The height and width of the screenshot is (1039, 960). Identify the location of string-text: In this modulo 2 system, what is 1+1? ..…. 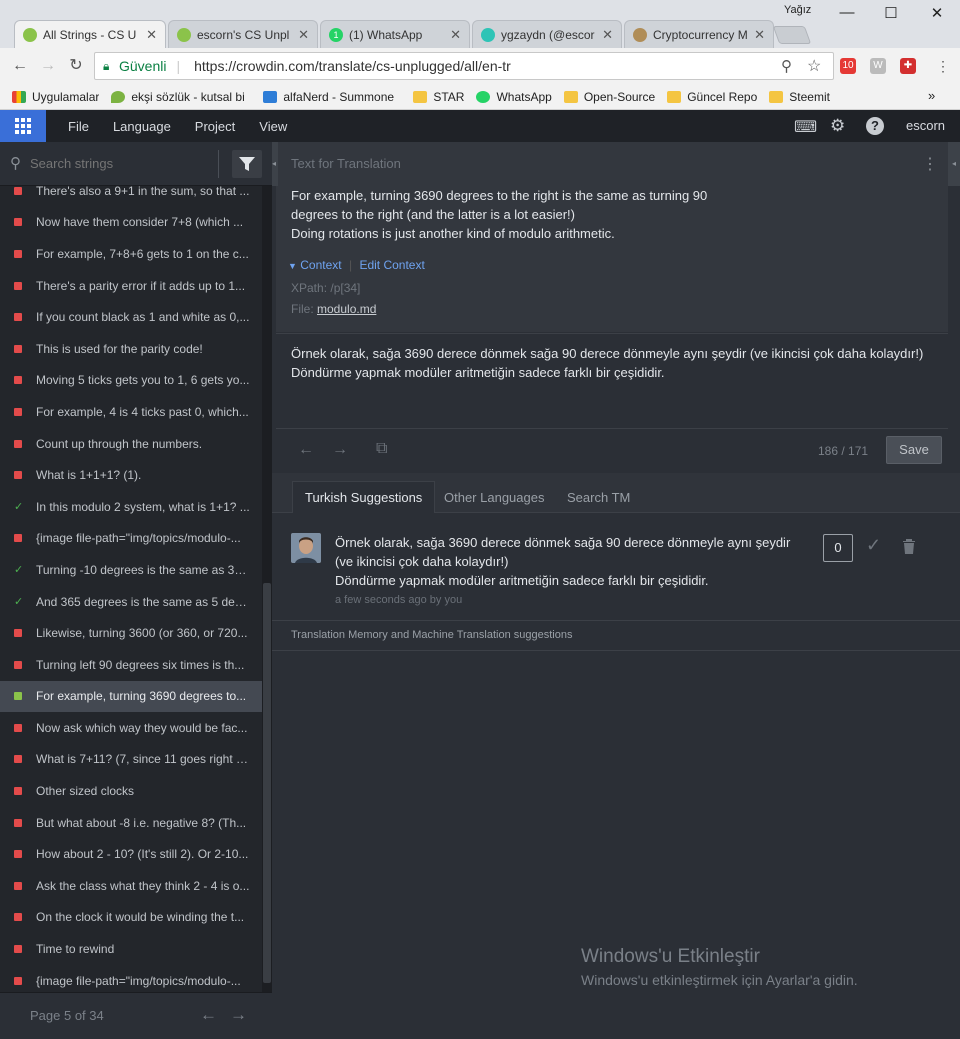
(143, 506).